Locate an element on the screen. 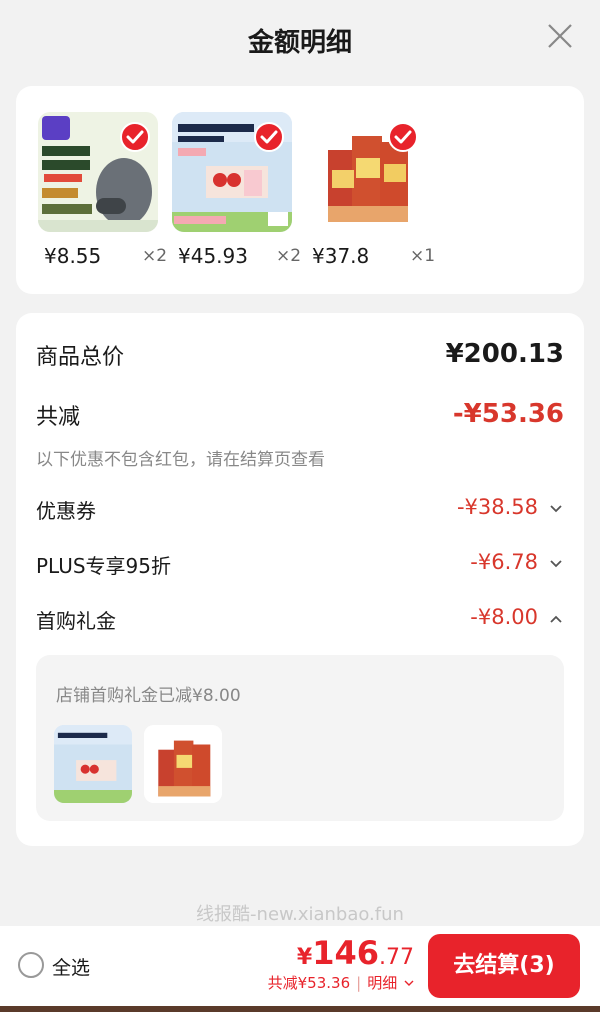  gift-detail-box: 店铺首购礼金已减¥8.00 is located at coordinates (300, 738).